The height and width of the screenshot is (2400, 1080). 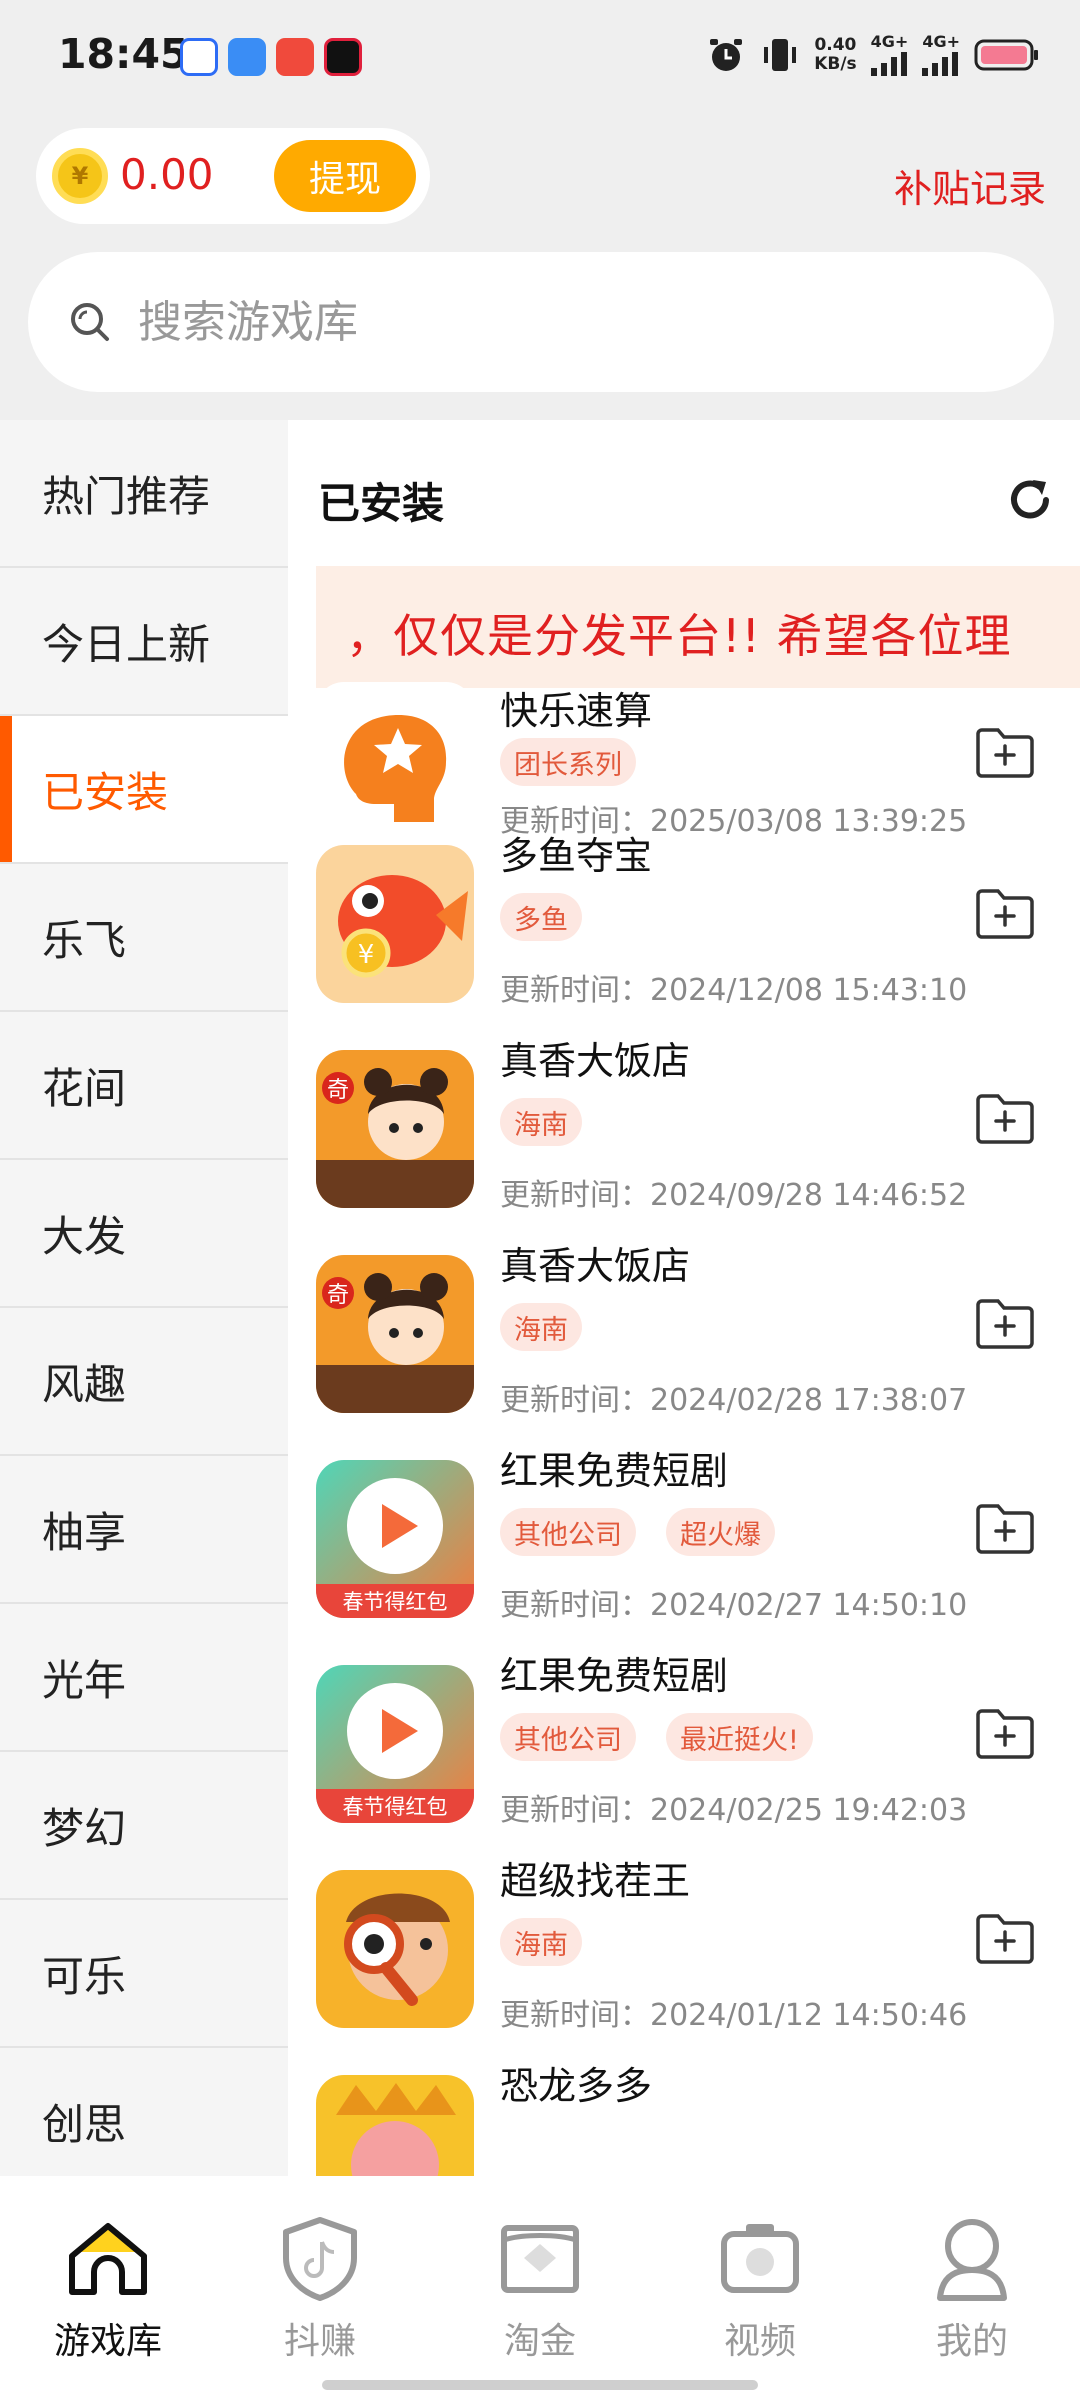 I want to click on search-bar, so click(x=541, y=322).